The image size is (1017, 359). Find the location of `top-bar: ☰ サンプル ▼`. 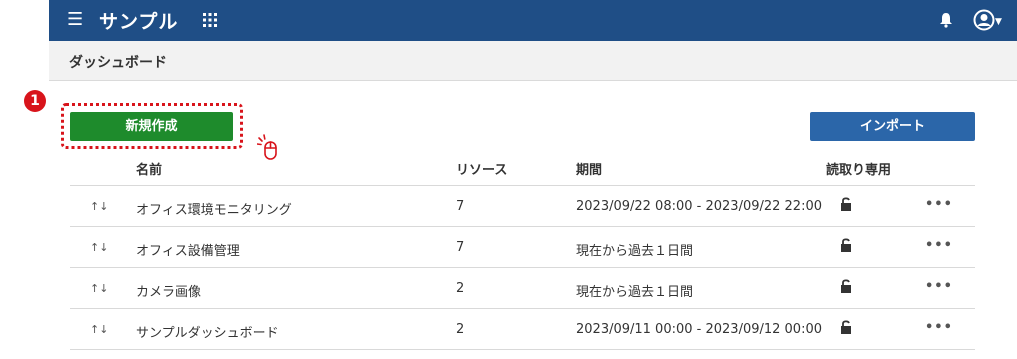

top-bar: ☰ サンプル ▼ is located at coordinates (533, 20).